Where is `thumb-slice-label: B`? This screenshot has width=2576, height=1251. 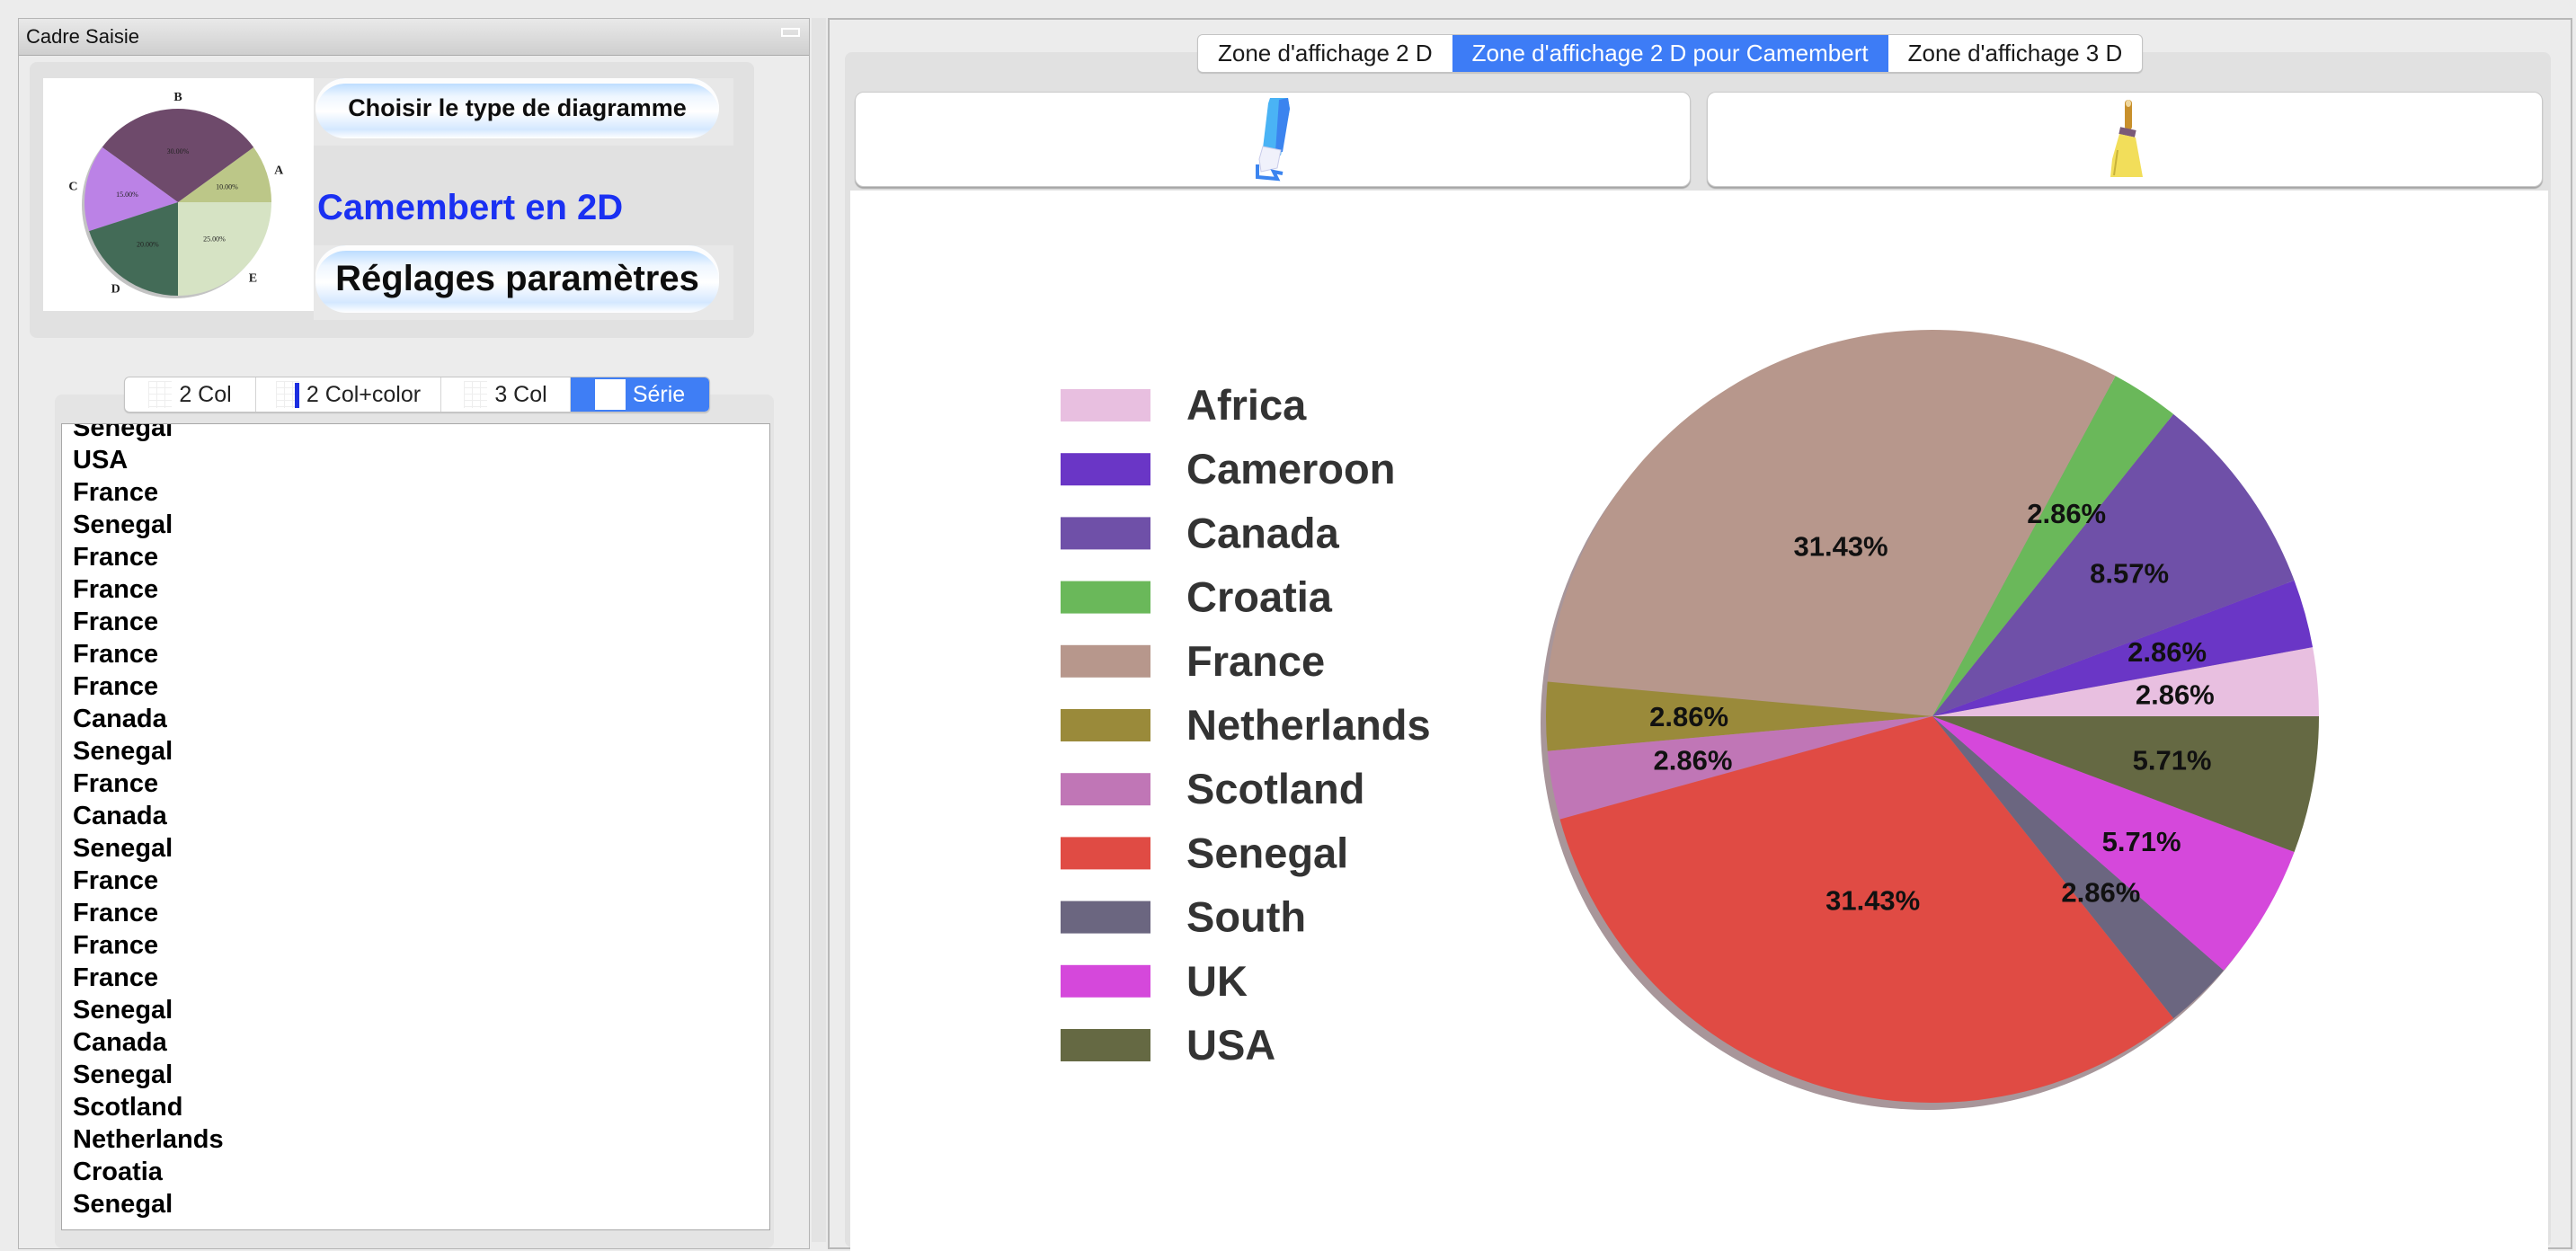 thumb-slice-label: B is located at coordinates (177, 97).